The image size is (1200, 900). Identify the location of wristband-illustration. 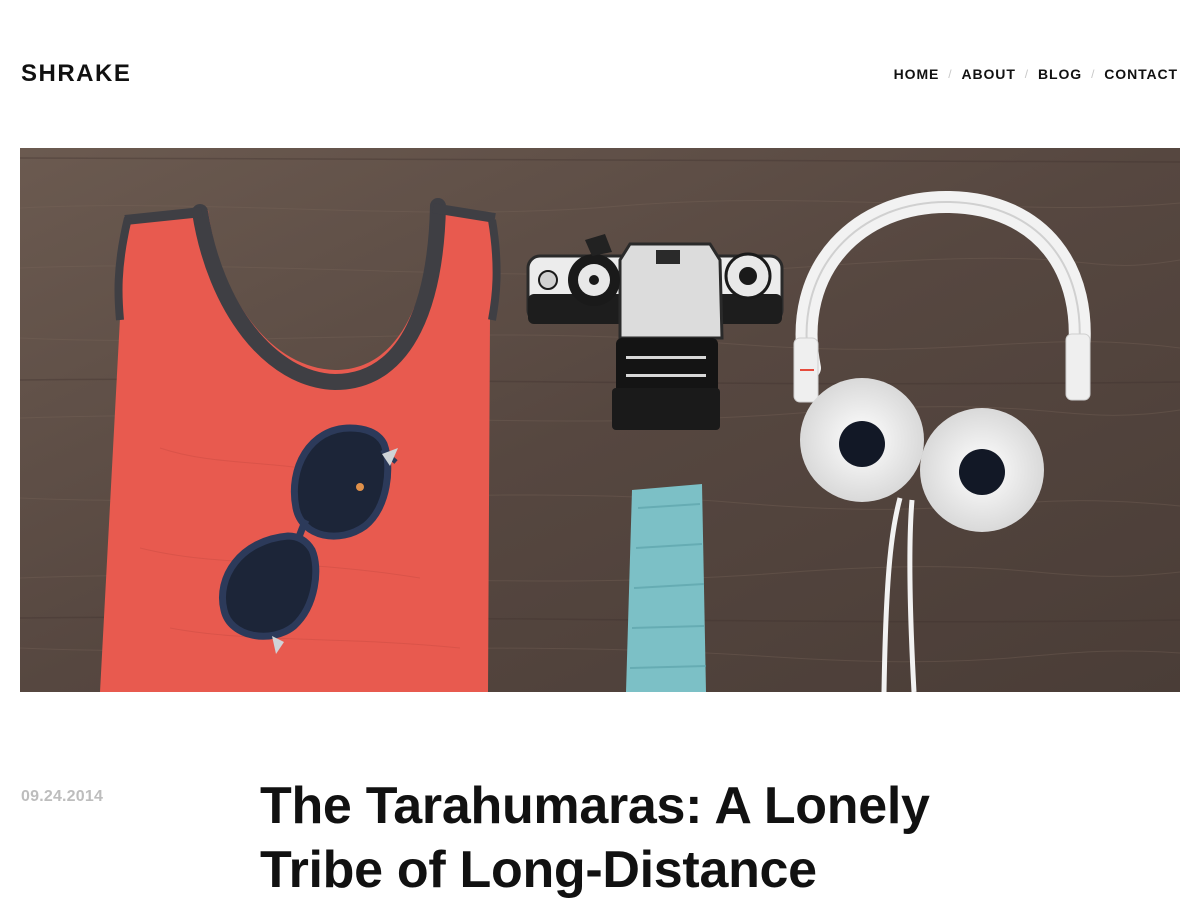
(666, 588).